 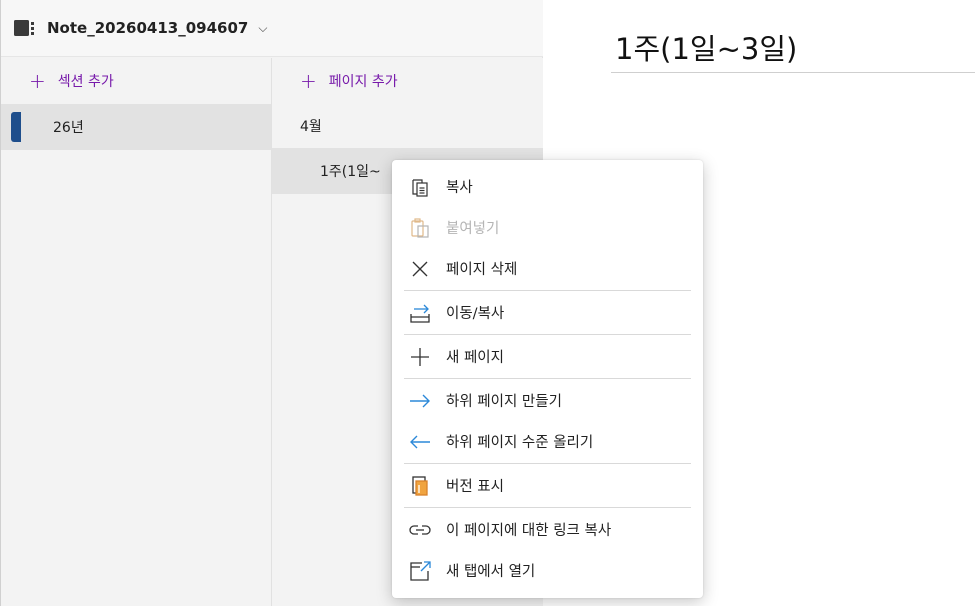 What do you see at coordinates (420, 269) in the screenshot?
I see `close-icon` at bounding box center [420, 269].